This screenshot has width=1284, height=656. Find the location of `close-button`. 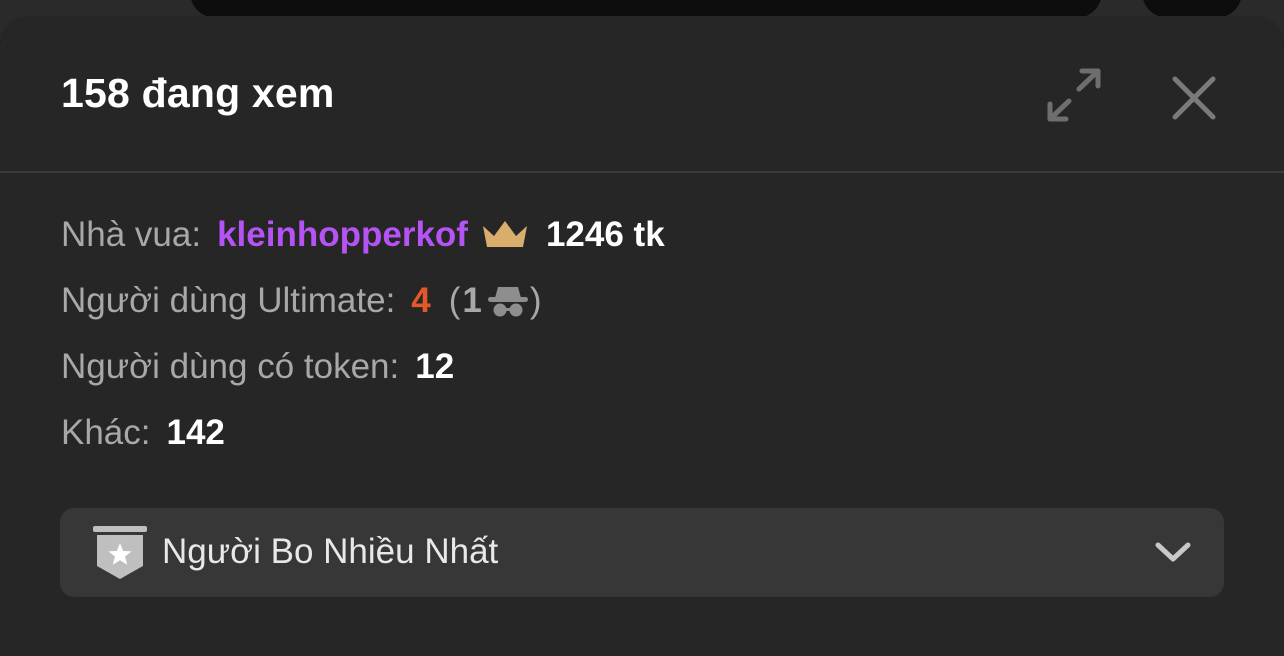

close-button is located at coordinates (1194, 98).